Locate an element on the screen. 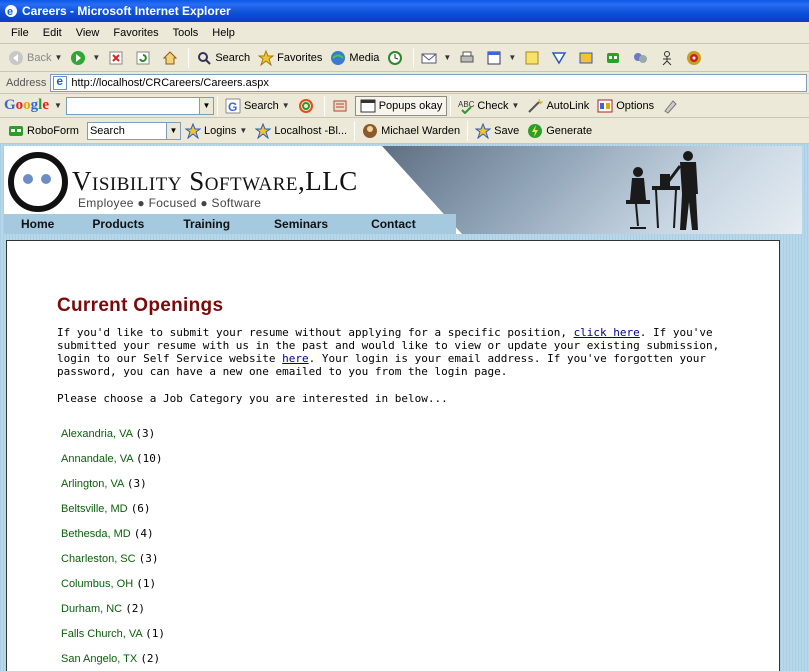 The image size is (809, 671). highlighter-icon is located at coordinates (670, 106).